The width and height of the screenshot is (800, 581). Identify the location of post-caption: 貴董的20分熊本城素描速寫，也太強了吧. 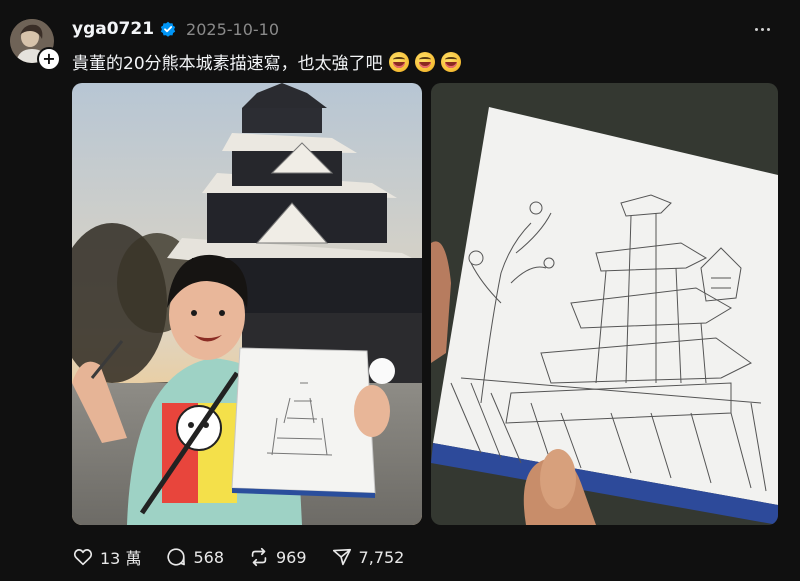
(266, 61).